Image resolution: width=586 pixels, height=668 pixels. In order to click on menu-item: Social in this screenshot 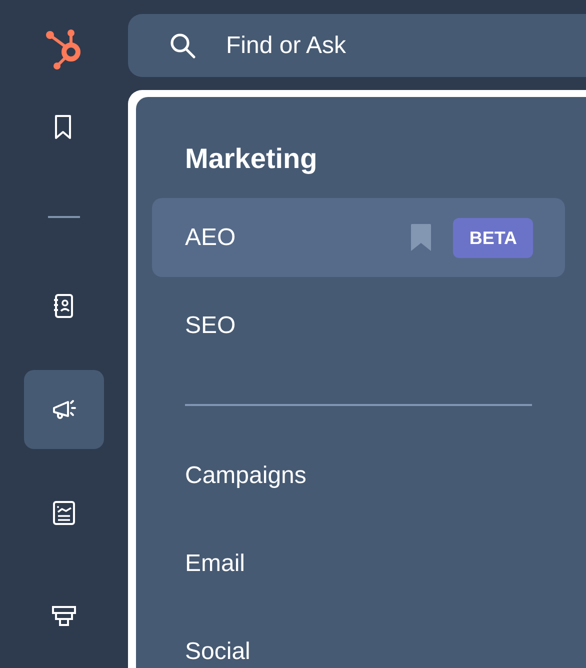, I will do `click(358, 640)`.